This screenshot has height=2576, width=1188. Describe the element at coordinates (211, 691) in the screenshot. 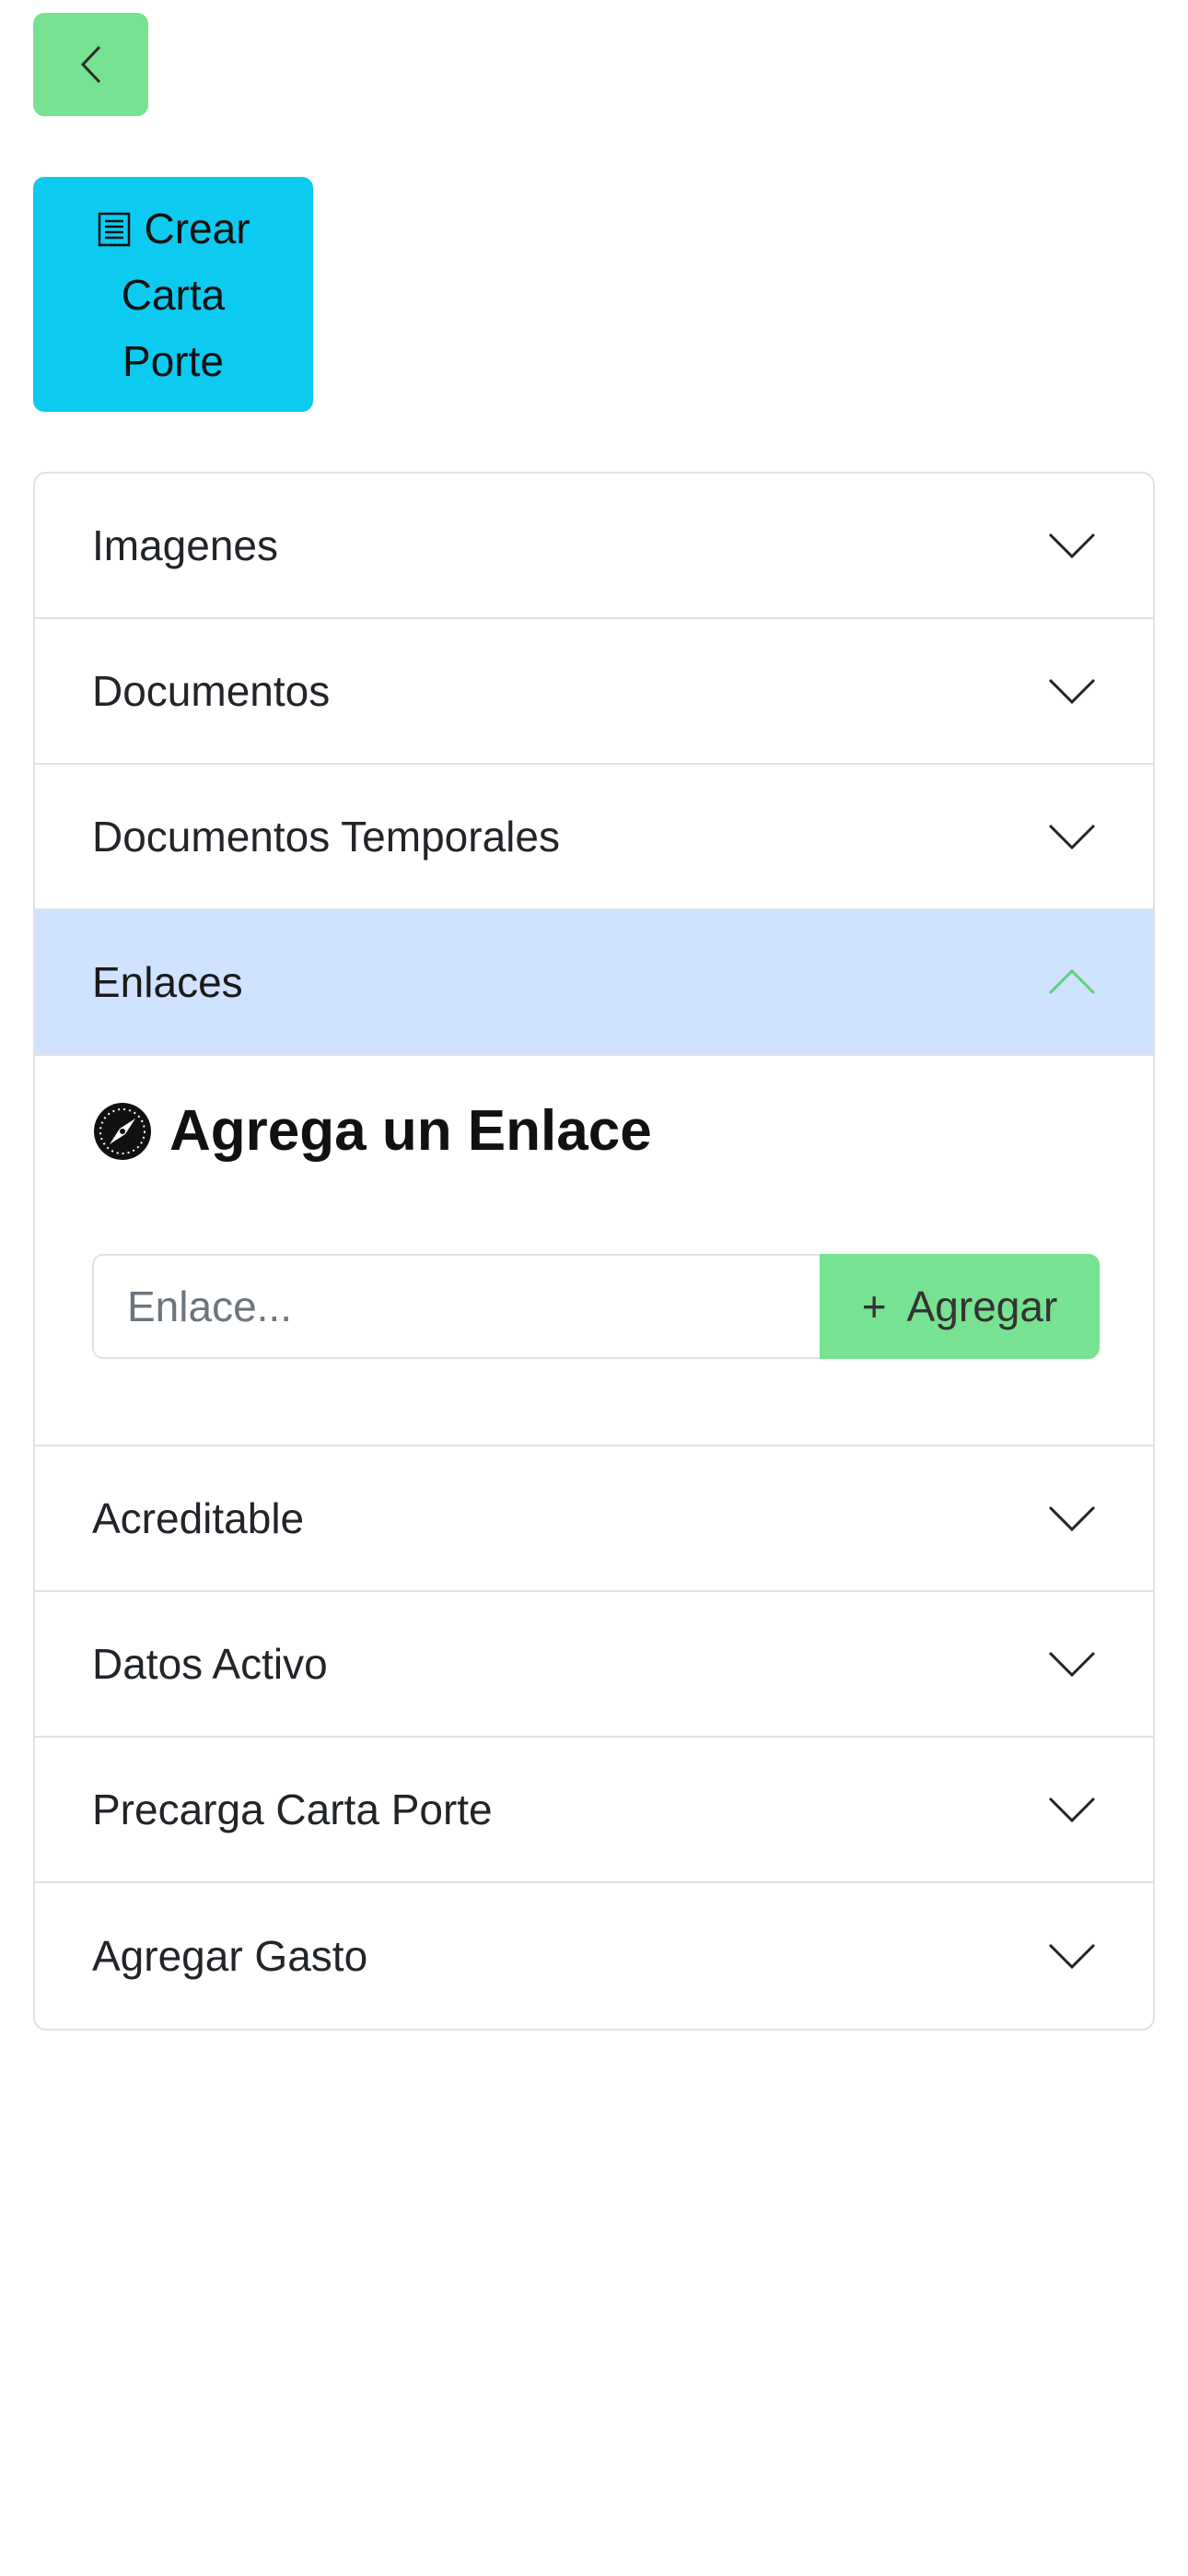

I see `accordion-label: Documentos` at that location.